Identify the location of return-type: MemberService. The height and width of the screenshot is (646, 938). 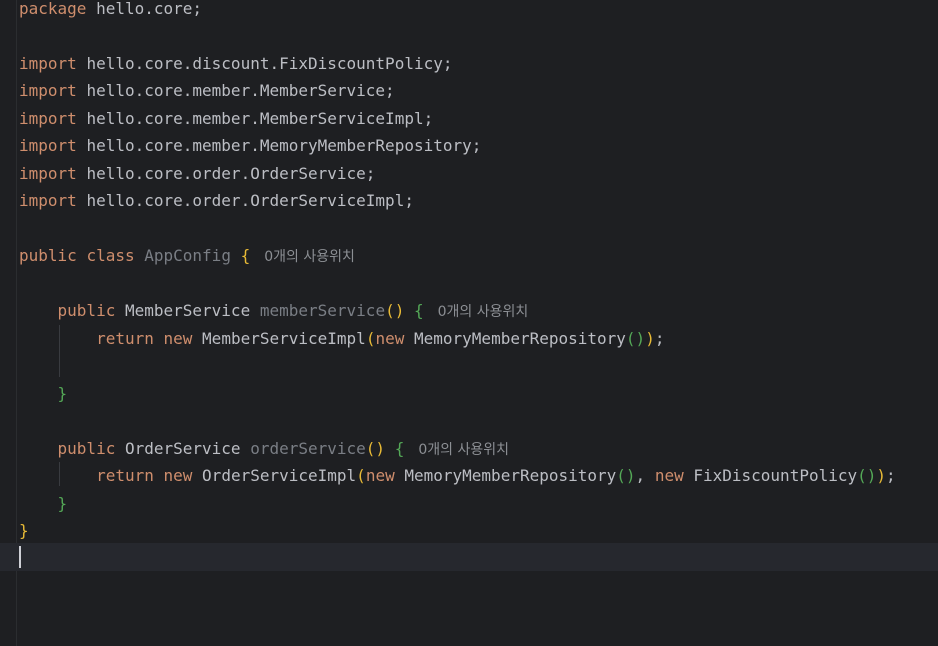
(187, 310).